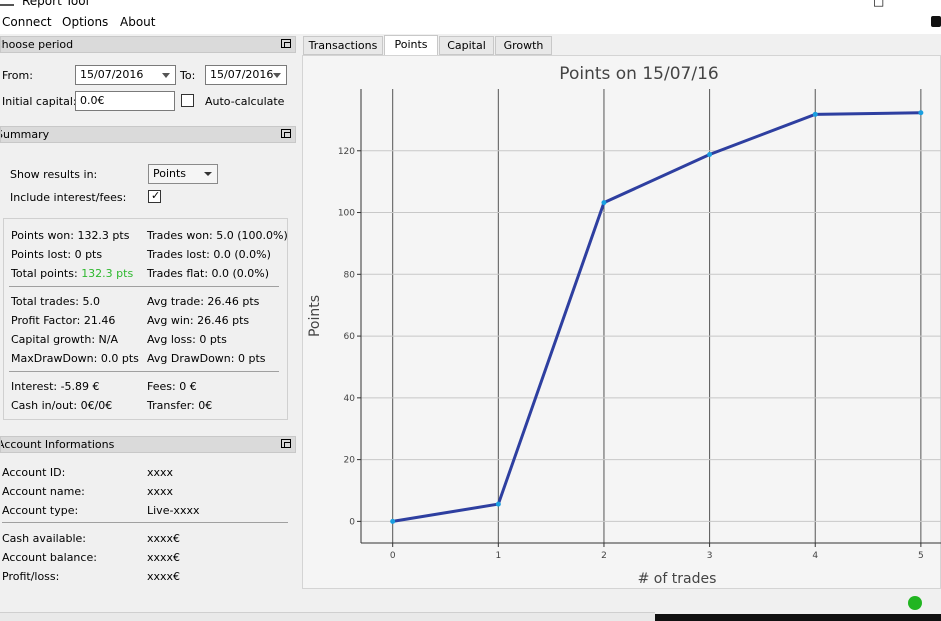 This screenshot has width=941, height=621. What do you see at coordinates (112, 74) in the screenshot?
I see `from-date-value: 15/07/2016` at bounding box center [112, 74].